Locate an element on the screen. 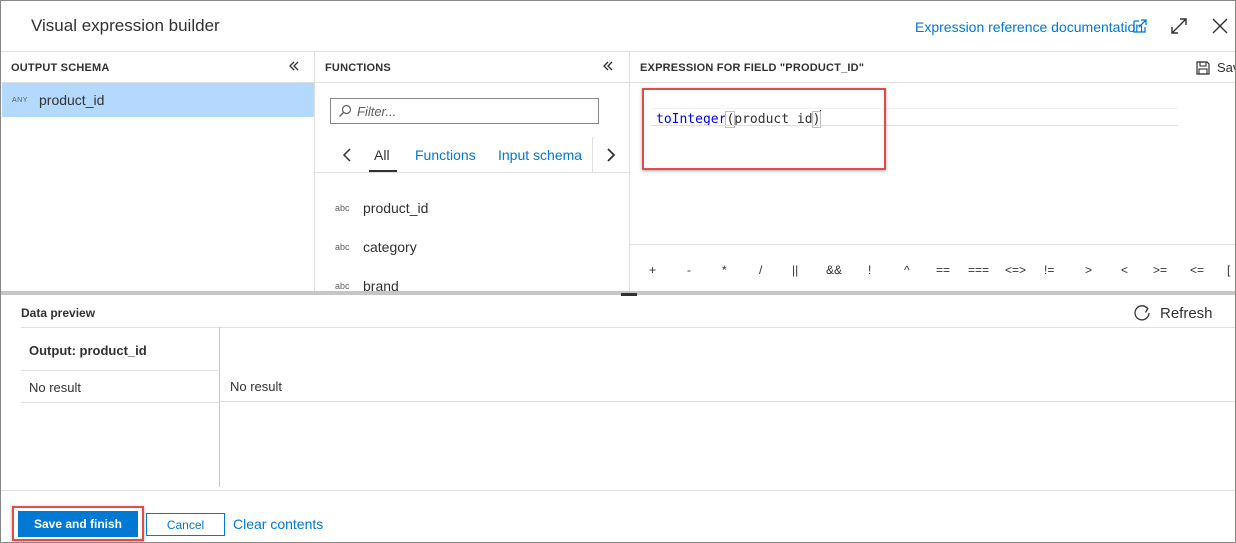 The width and height of the screenshot is (1236, 543). functions-filter is located at coordinates (464, 111).